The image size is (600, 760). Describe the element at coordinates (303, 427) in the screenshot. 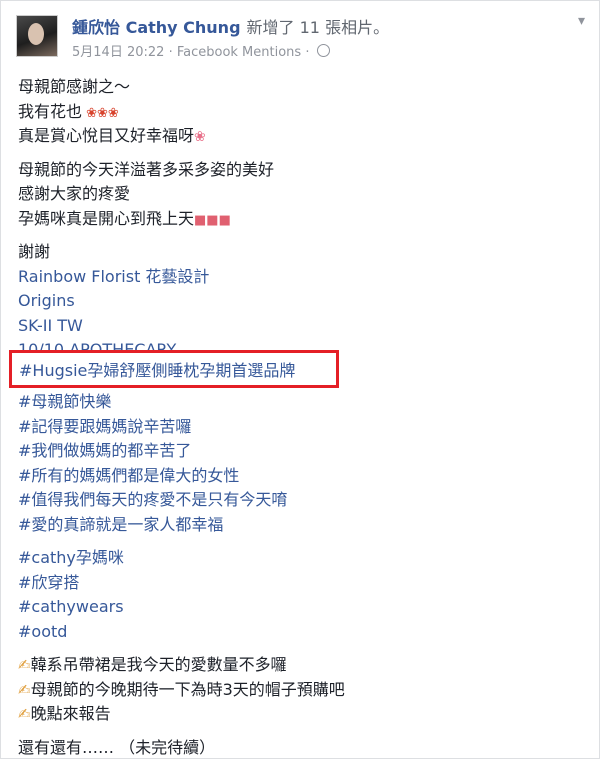

I see `hashtag-link: #記得要跟媽媽說辛苦囉` at that location.